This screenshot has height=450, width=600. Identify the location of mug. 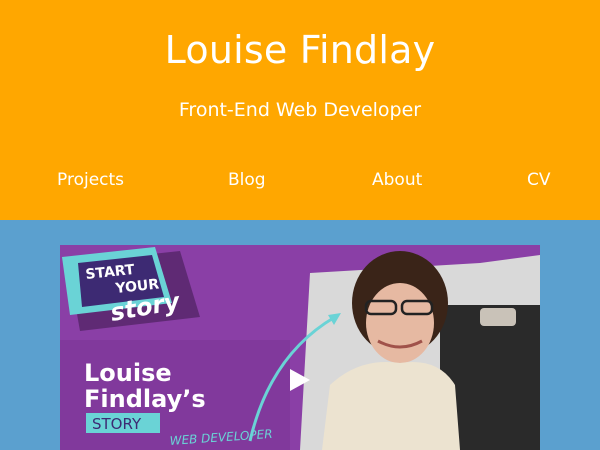
(498, 317).